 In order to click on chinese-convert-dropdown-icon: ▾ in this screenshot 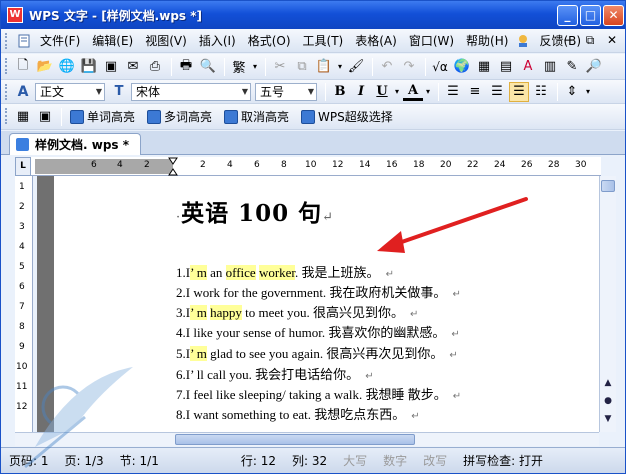, I will do `click(255, 67)`.